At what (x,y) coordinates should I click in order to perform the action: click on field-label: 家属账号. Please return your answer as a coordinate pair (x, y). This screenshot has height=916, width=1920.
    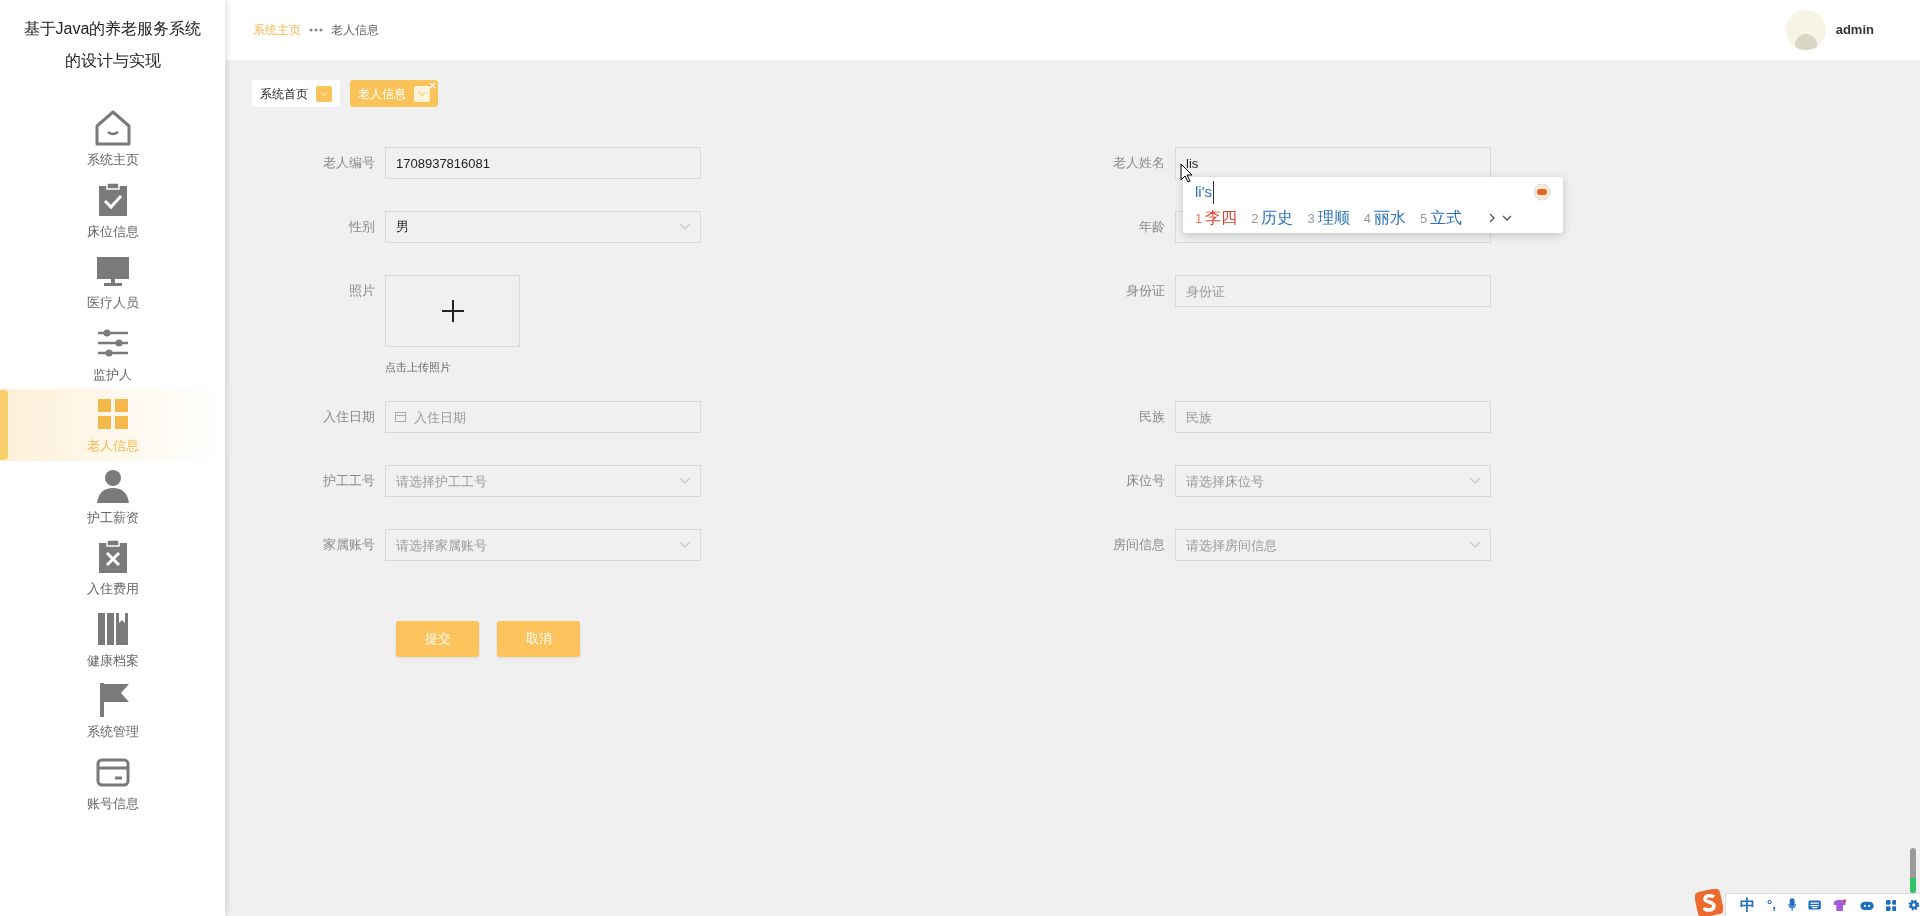
    Looking at the image, I should click on (349, 545).